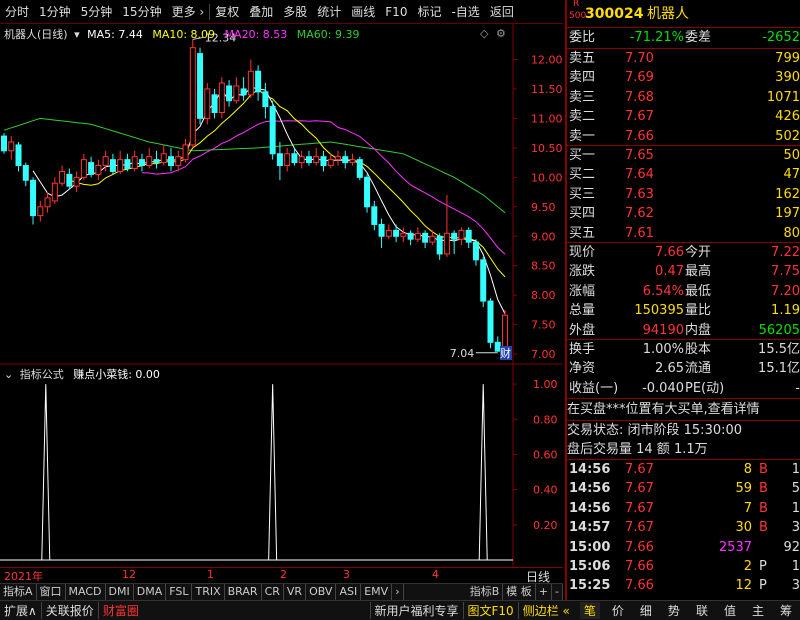 Image resolution: width=800 pixels, height=620 pixels. I want to click on toolbar-overlay: 叠加, so click(261, 12).